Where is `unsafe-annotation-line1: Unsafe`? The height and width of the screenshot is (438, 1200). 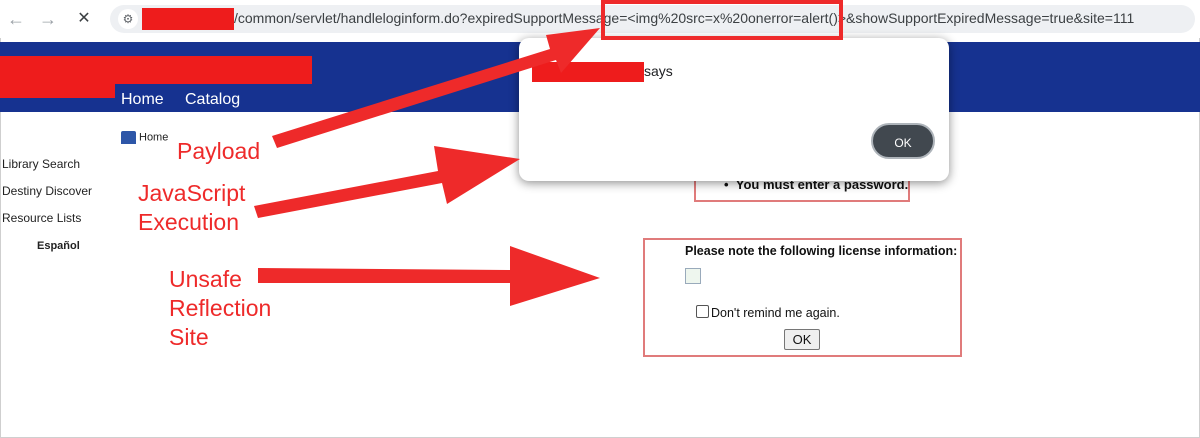 unsafe-annotation-line1: Unsafe is located at coordinates (205, 279).